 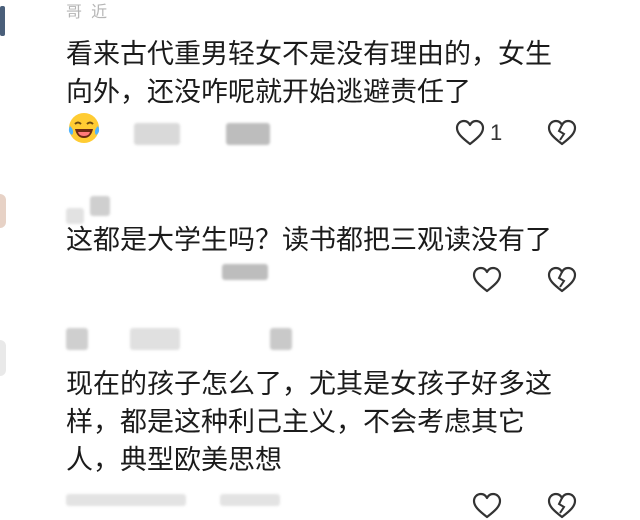 I want to click on comment-text-line: 这都是大学生吗？读书都把三观读没有了, so click(x=309, y=240).